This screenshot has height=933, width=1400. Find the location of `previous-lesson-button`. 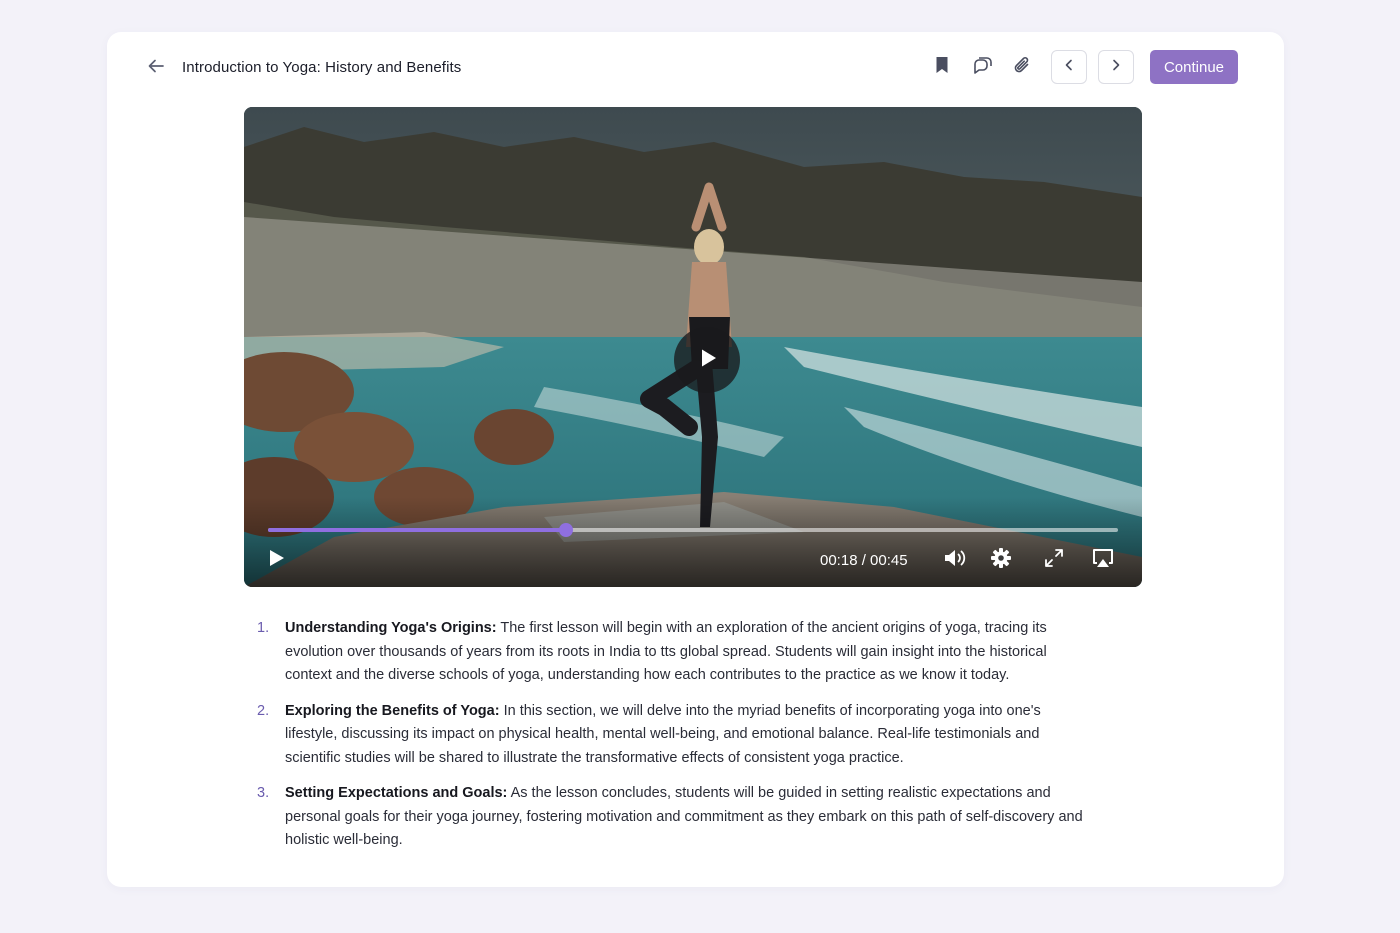

previous-lesson-button is located at coordinates (1069, 67).